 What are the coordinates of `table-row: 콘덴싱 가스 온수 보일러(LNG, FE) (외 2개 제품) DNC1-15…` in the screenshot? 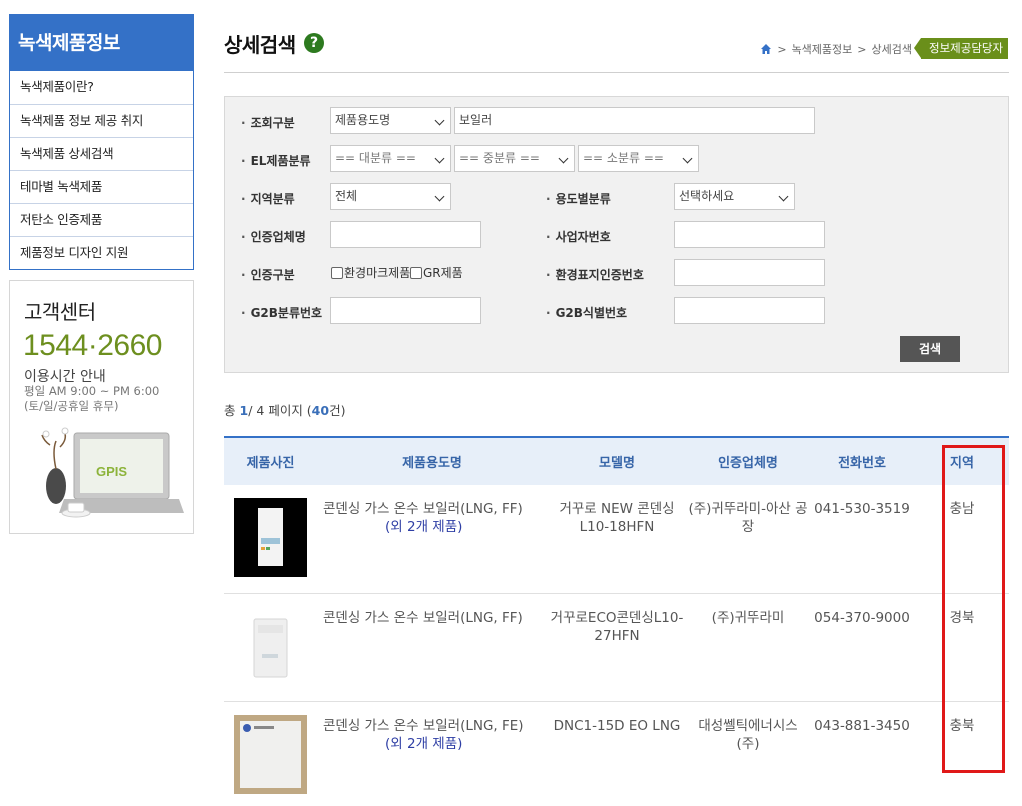 It's located at (616, 753).